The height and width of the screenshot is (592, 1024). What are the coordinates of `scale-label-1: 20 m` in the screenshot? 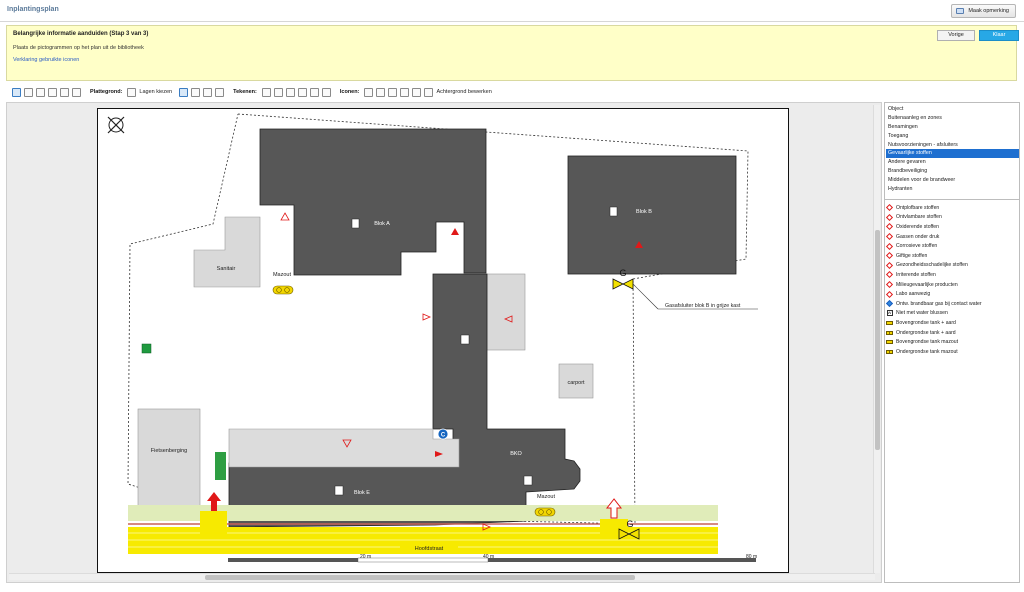 It's located at (365, 557).